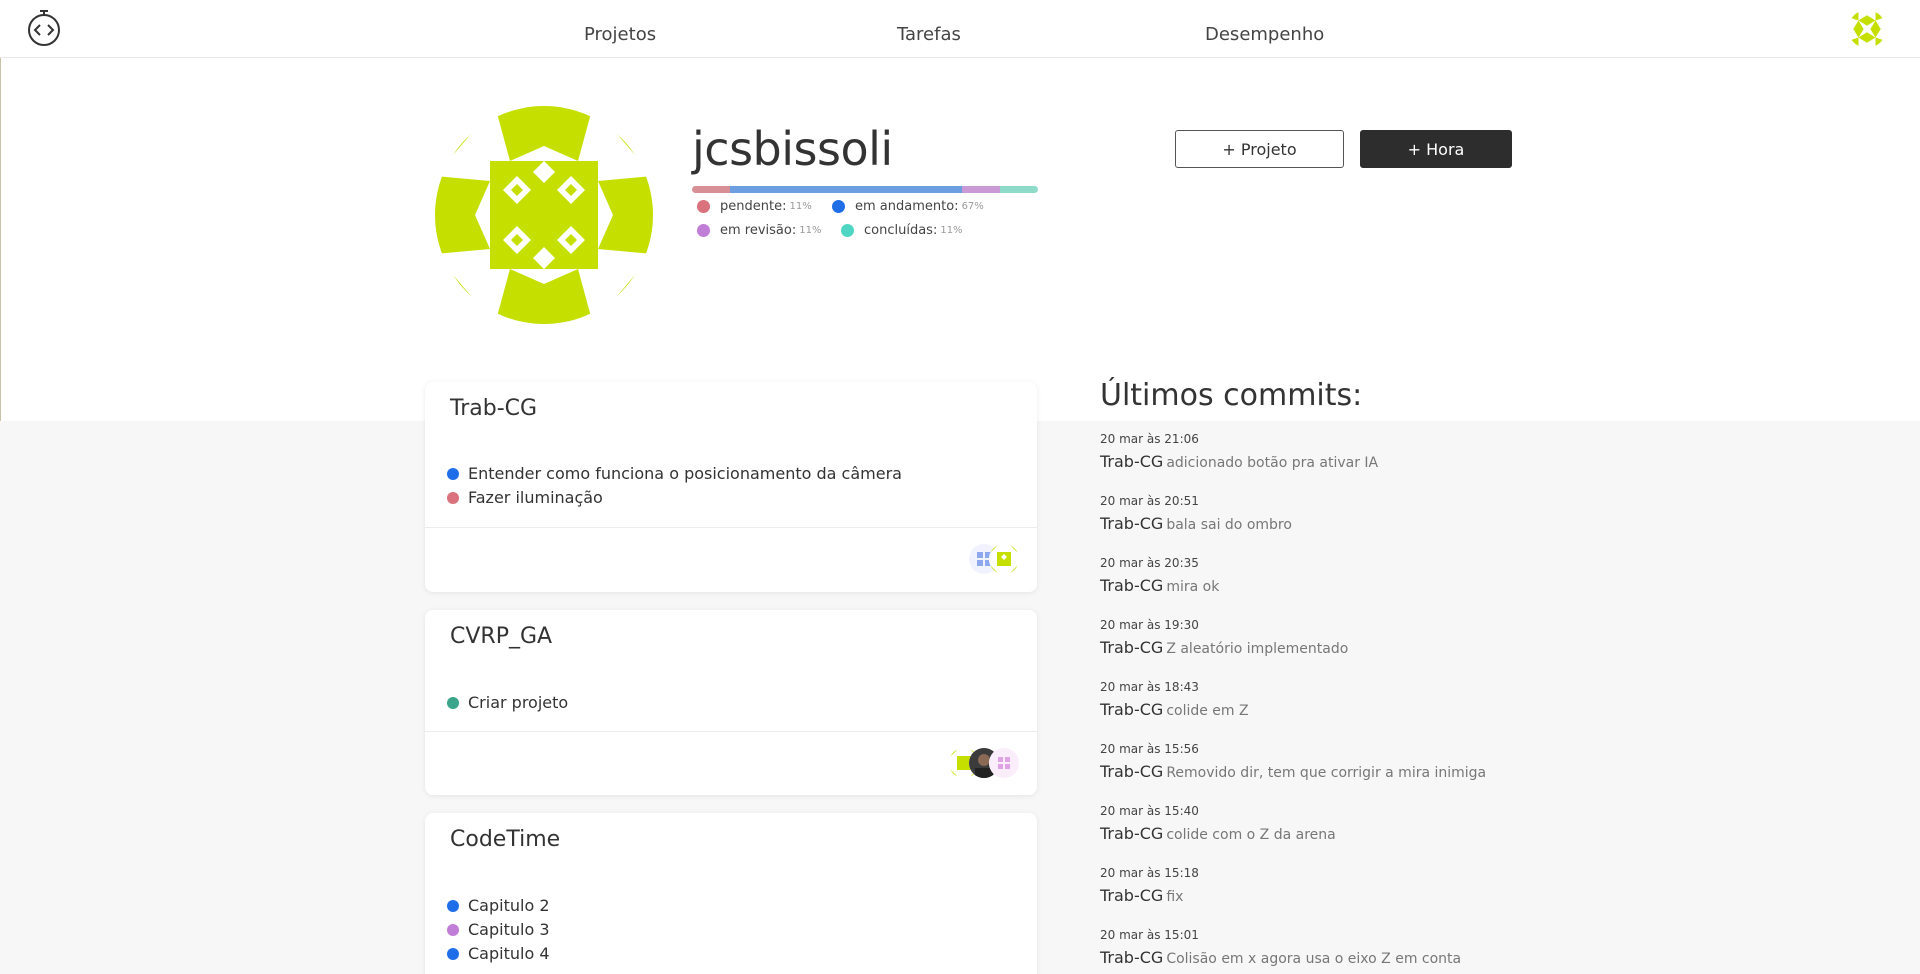 The image size is (1920, 974). Describe the element at coordinates (902, 230) in the screenshot. I see `legend-concluidas: concluídas: 11%` at that location.